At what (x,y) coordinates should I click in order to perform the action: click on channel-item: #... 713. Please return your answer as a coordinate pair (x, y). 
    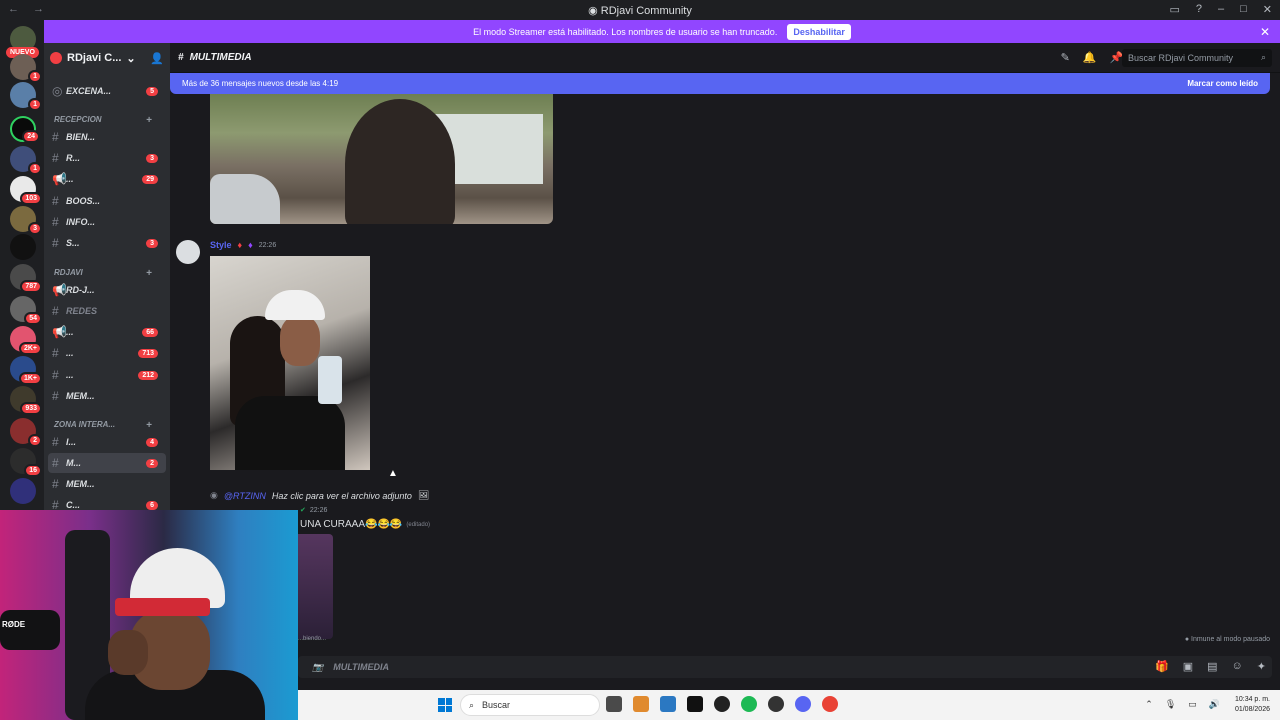
    Looking at the image, I should click on (107, 353).